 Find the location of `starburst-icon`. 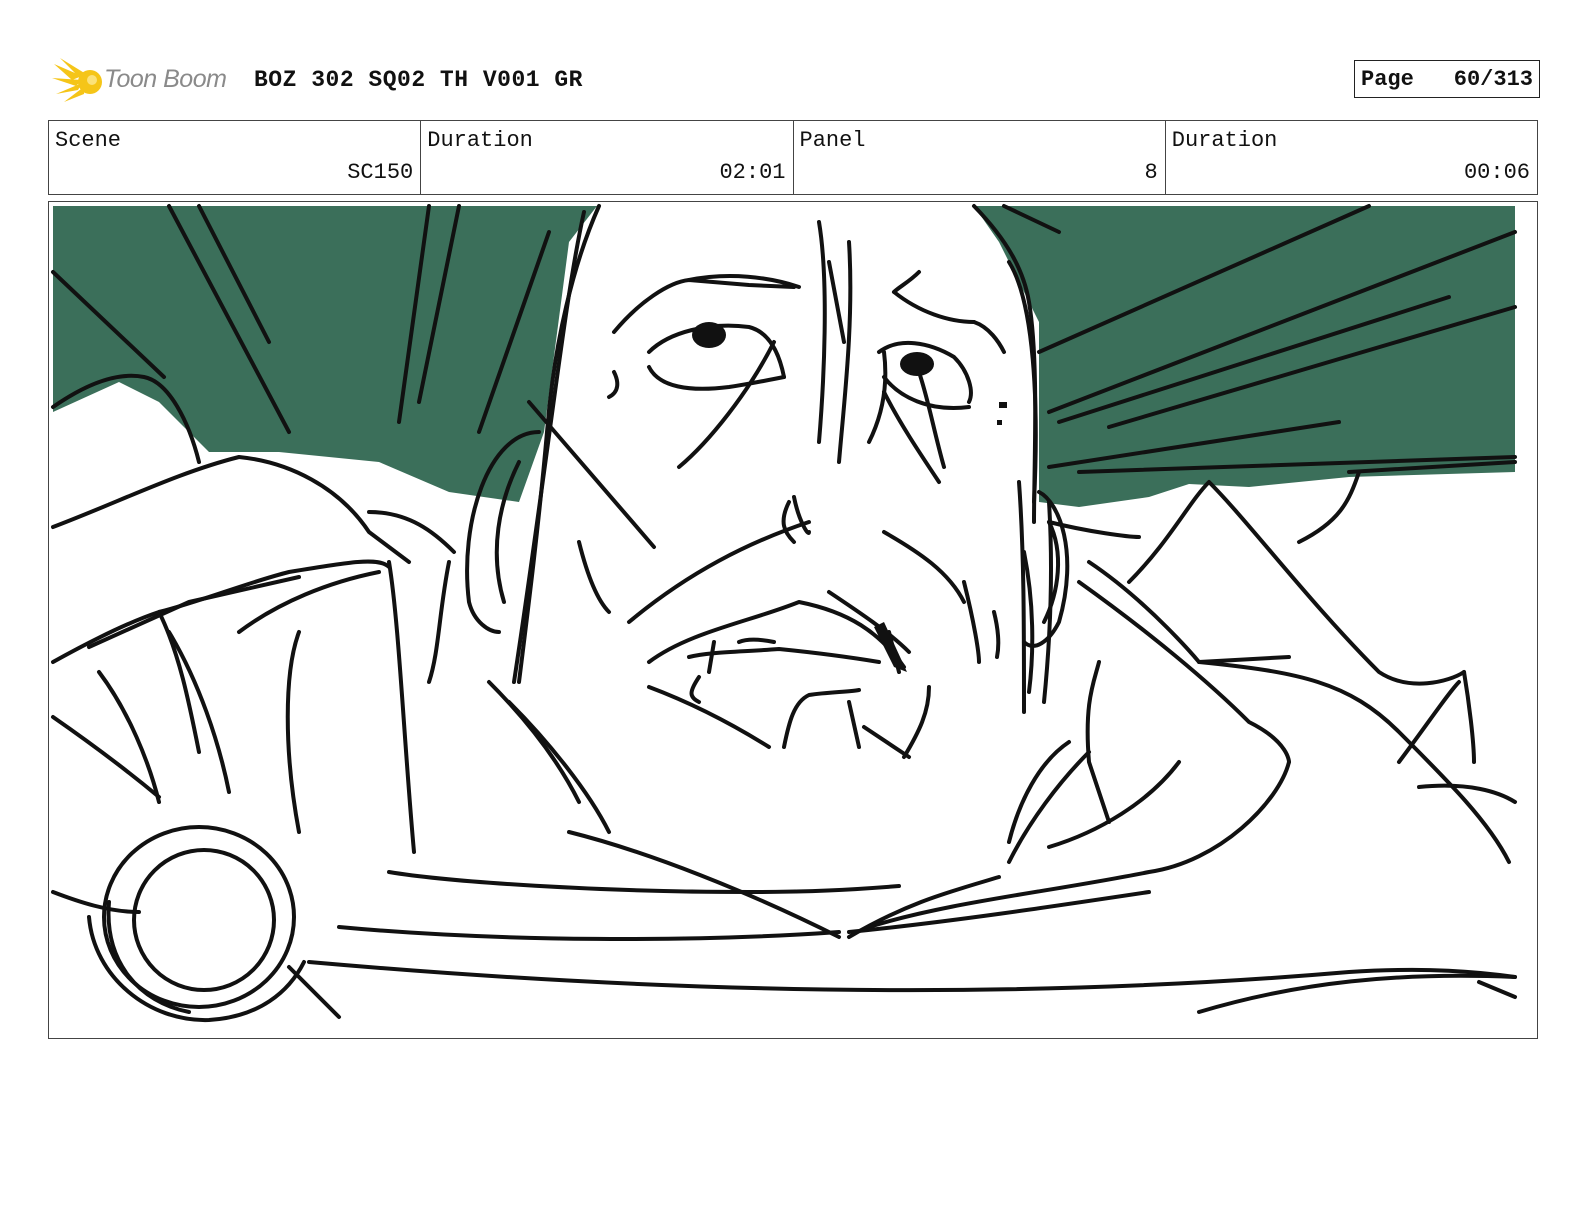

starburst-icon is located at coordinates (77, 80).